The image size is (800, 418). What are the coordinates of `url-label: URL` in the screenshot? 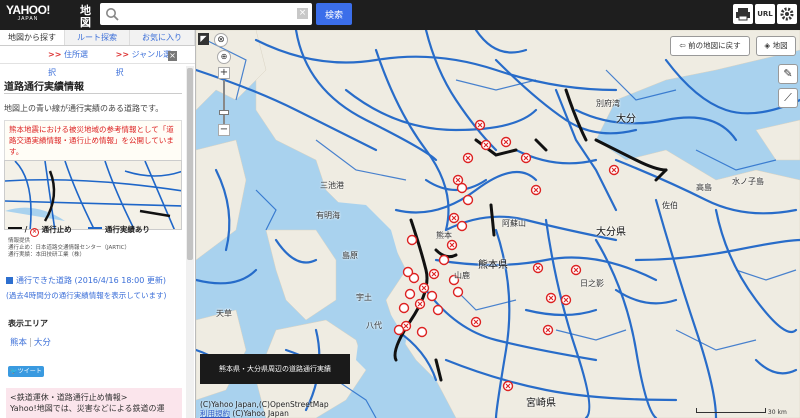 It's located at (765, 14).